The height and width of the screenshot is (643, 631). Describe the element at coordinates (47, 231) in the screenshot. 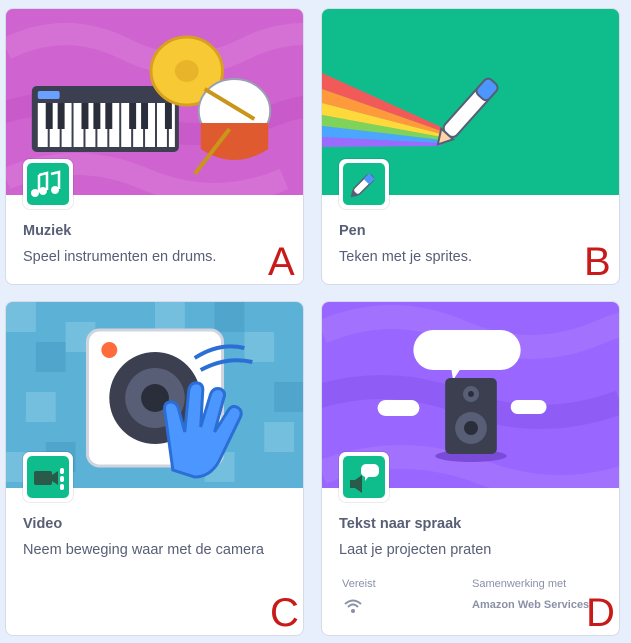

I see `card-title: Muziek` at that location.